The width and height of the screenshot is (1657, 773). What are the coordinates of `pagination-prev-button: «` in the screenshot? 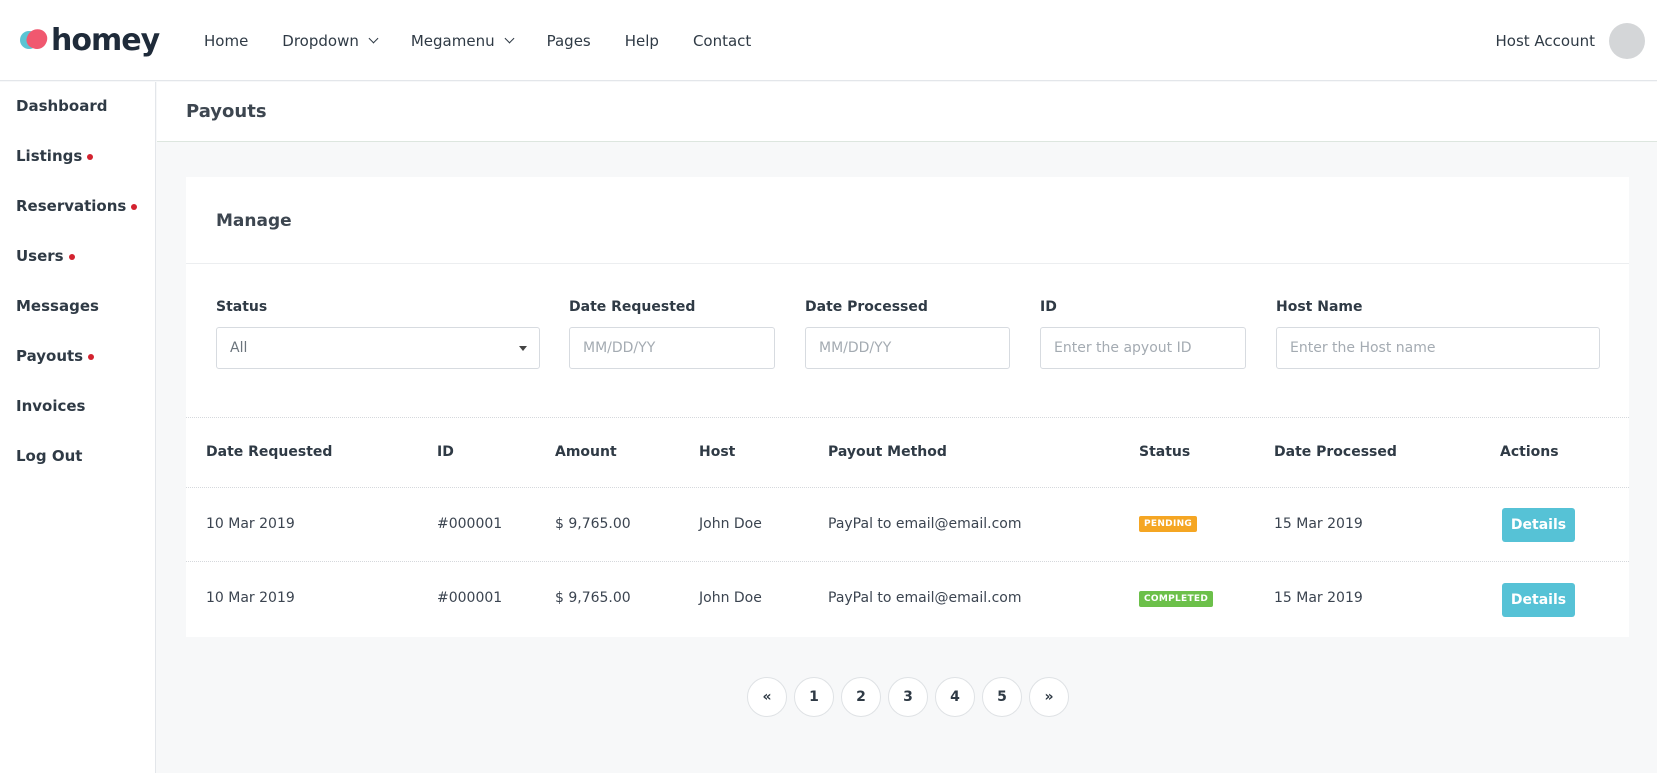 It's located at (767, 697).